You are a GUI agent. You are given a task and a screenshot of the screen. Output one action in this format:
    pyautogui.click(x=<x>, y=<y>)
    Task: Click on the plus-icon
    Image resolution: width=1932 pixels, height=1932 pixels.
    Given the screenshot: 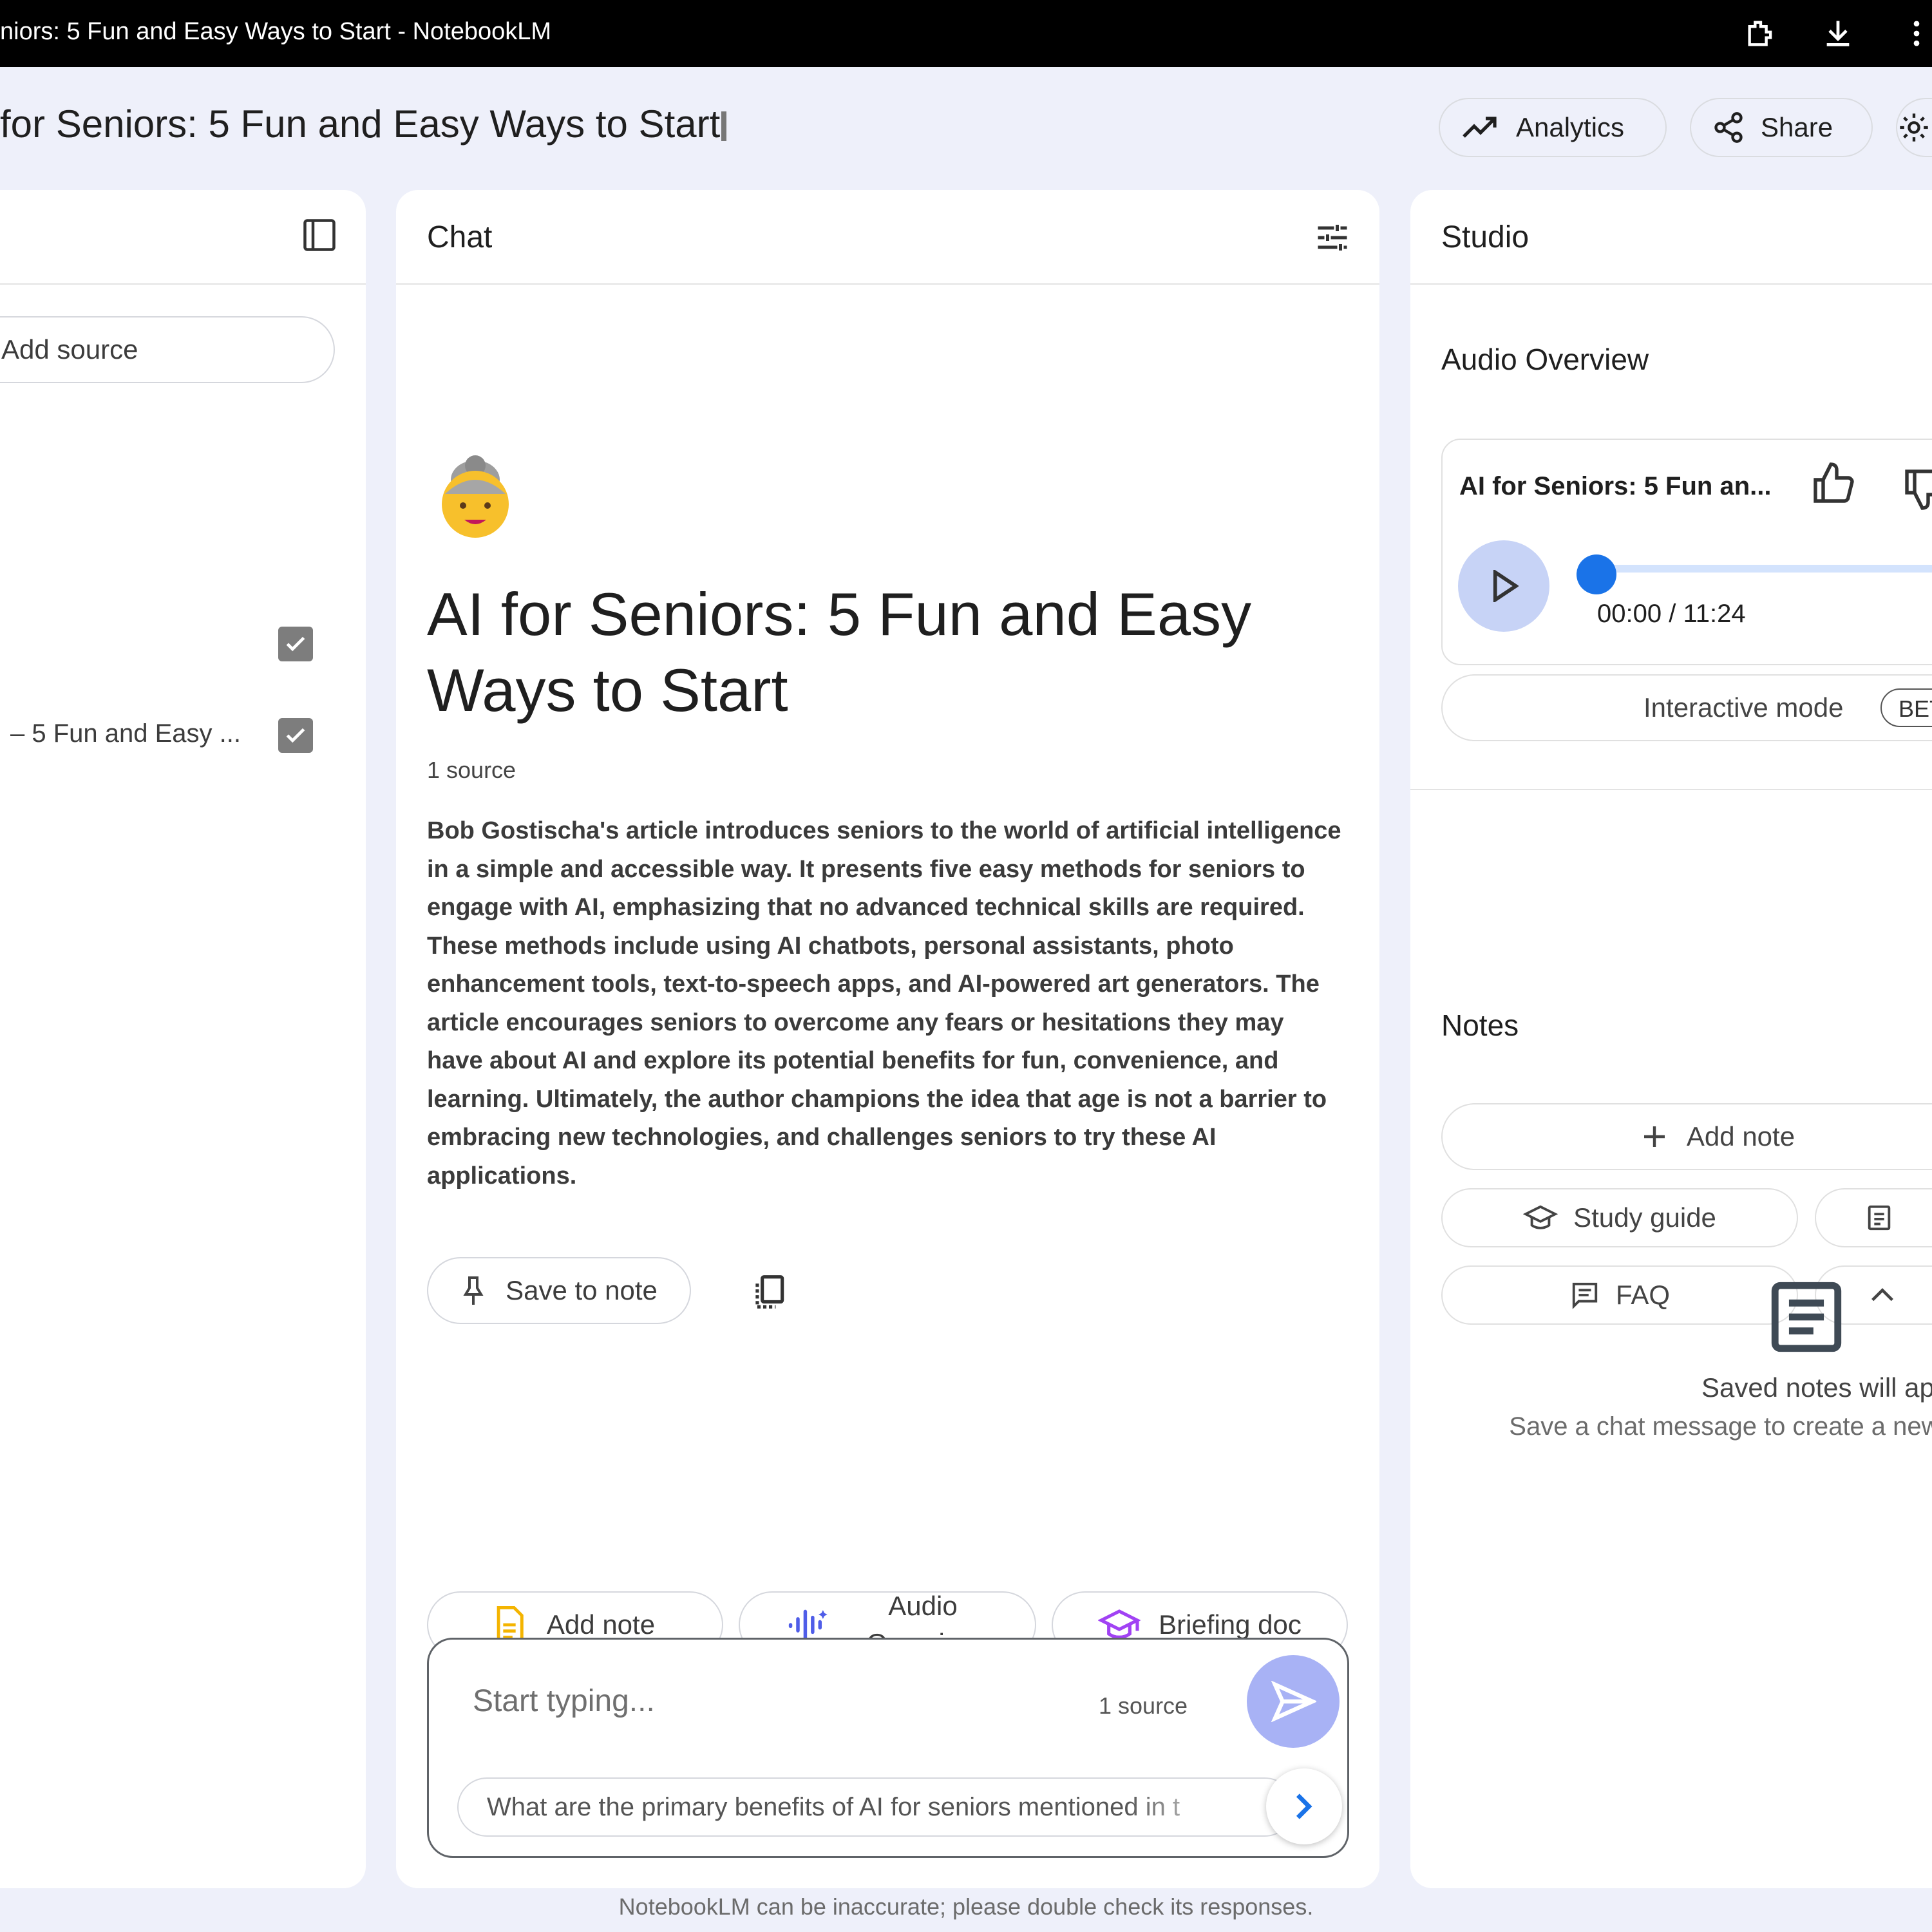 What is the action you would take?
    pyautogui.click(x=1654, y=1136)
    